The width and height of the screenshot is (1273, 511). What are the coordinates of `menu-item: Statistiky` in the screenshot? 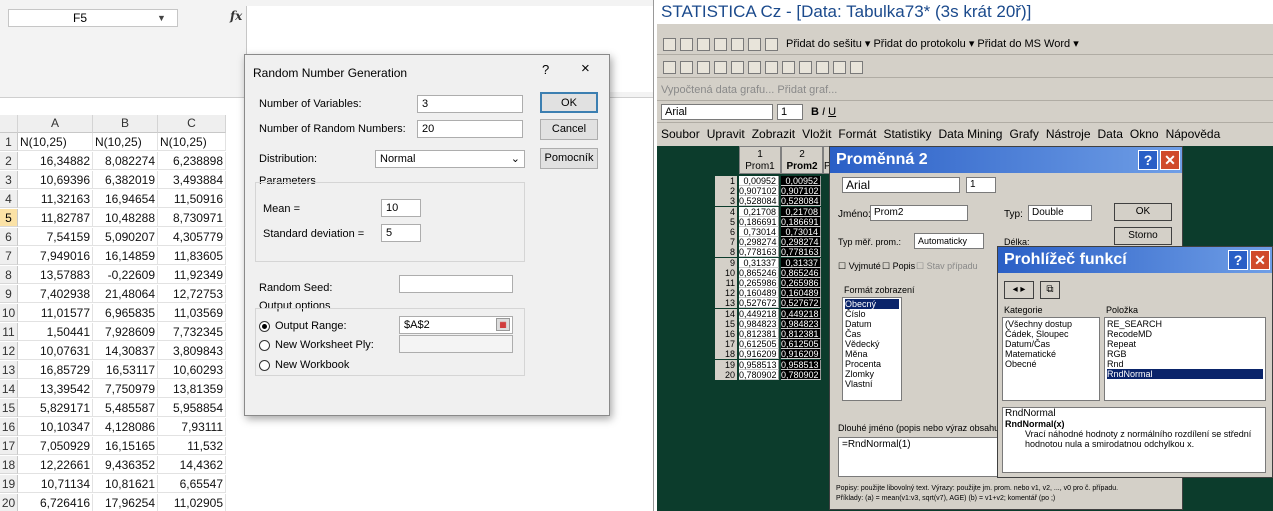 It's located at (907, 134).